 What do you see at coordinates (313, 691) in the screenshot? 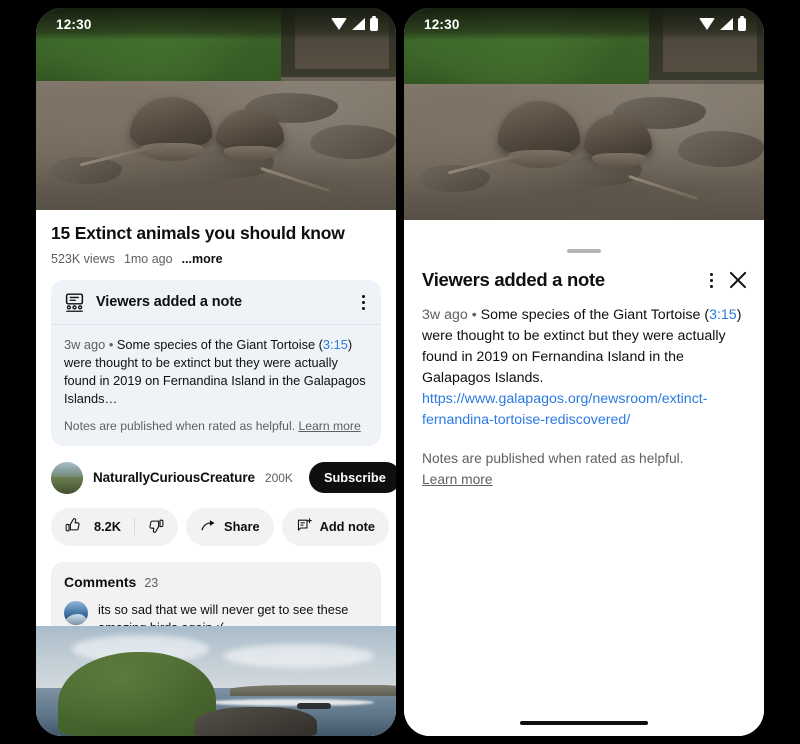
I see `coast-distant-land` at bounding box center [313, 691].